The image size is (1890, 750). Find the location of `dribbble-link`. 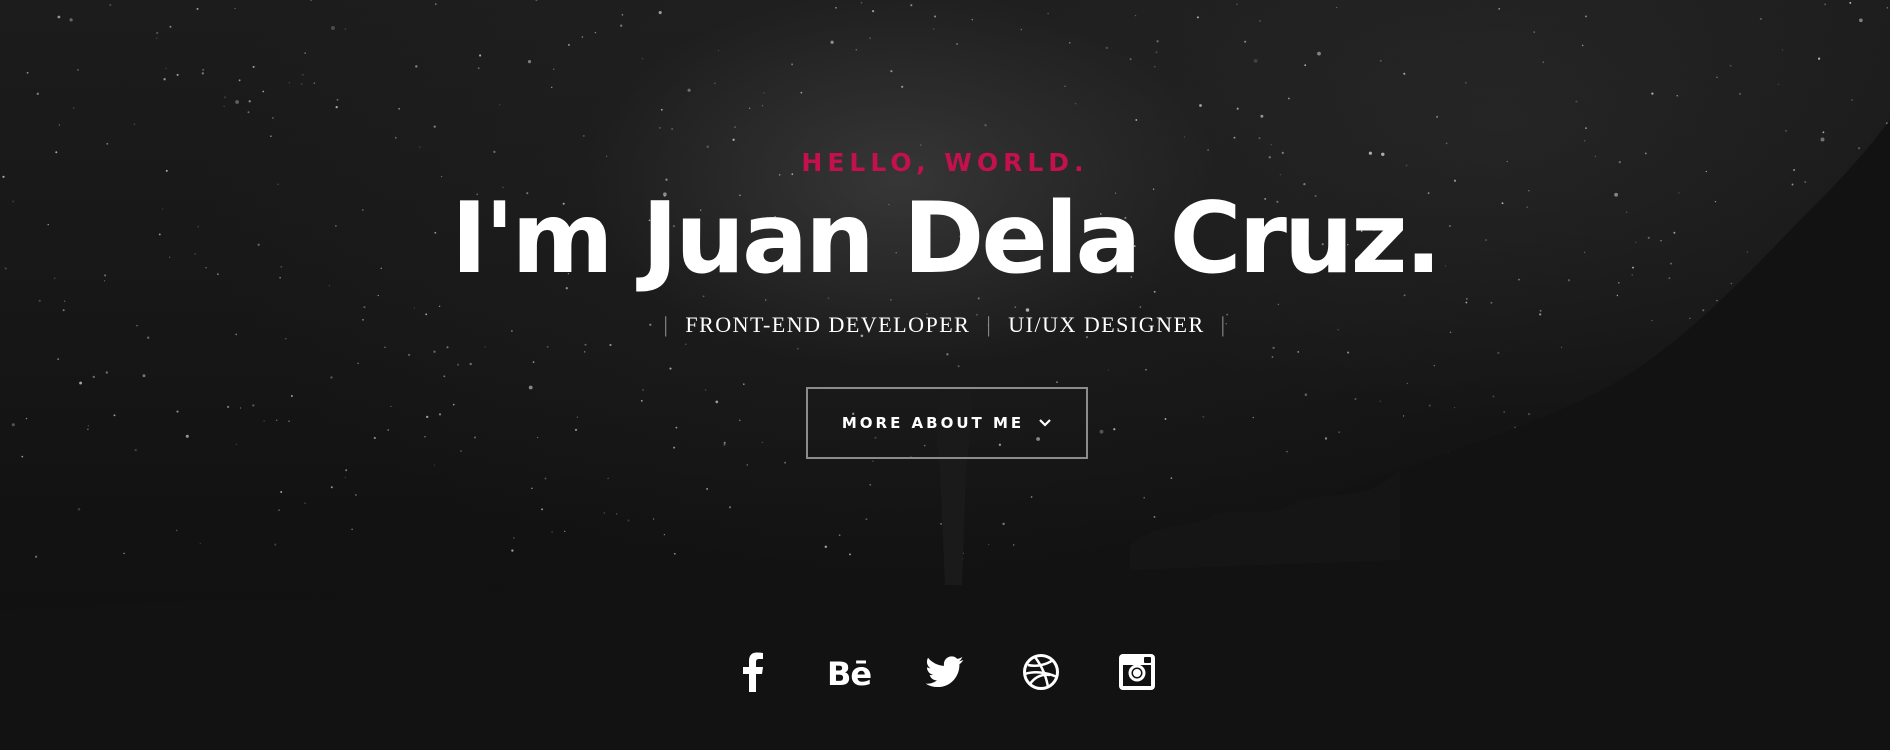

dribbble-link is located at coordinates (1041, 674).